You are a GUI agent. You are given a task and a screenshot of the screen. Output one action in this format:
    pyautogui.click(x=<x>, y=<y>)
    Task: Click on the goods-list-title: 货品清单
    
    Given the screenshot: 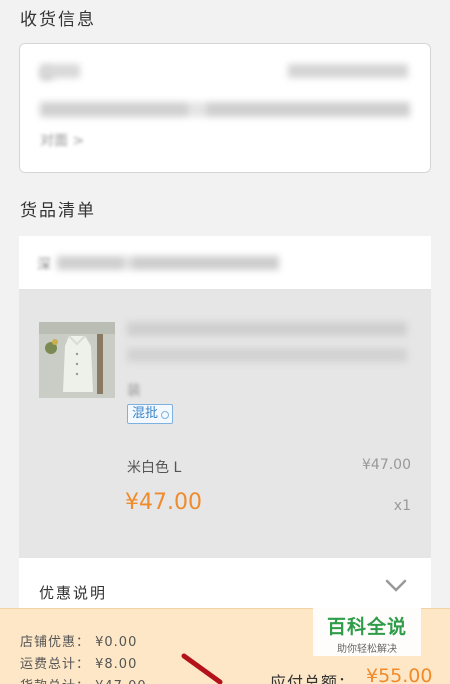 What is the action you would take?
    pyautogui.click(x=58, y=211)
    